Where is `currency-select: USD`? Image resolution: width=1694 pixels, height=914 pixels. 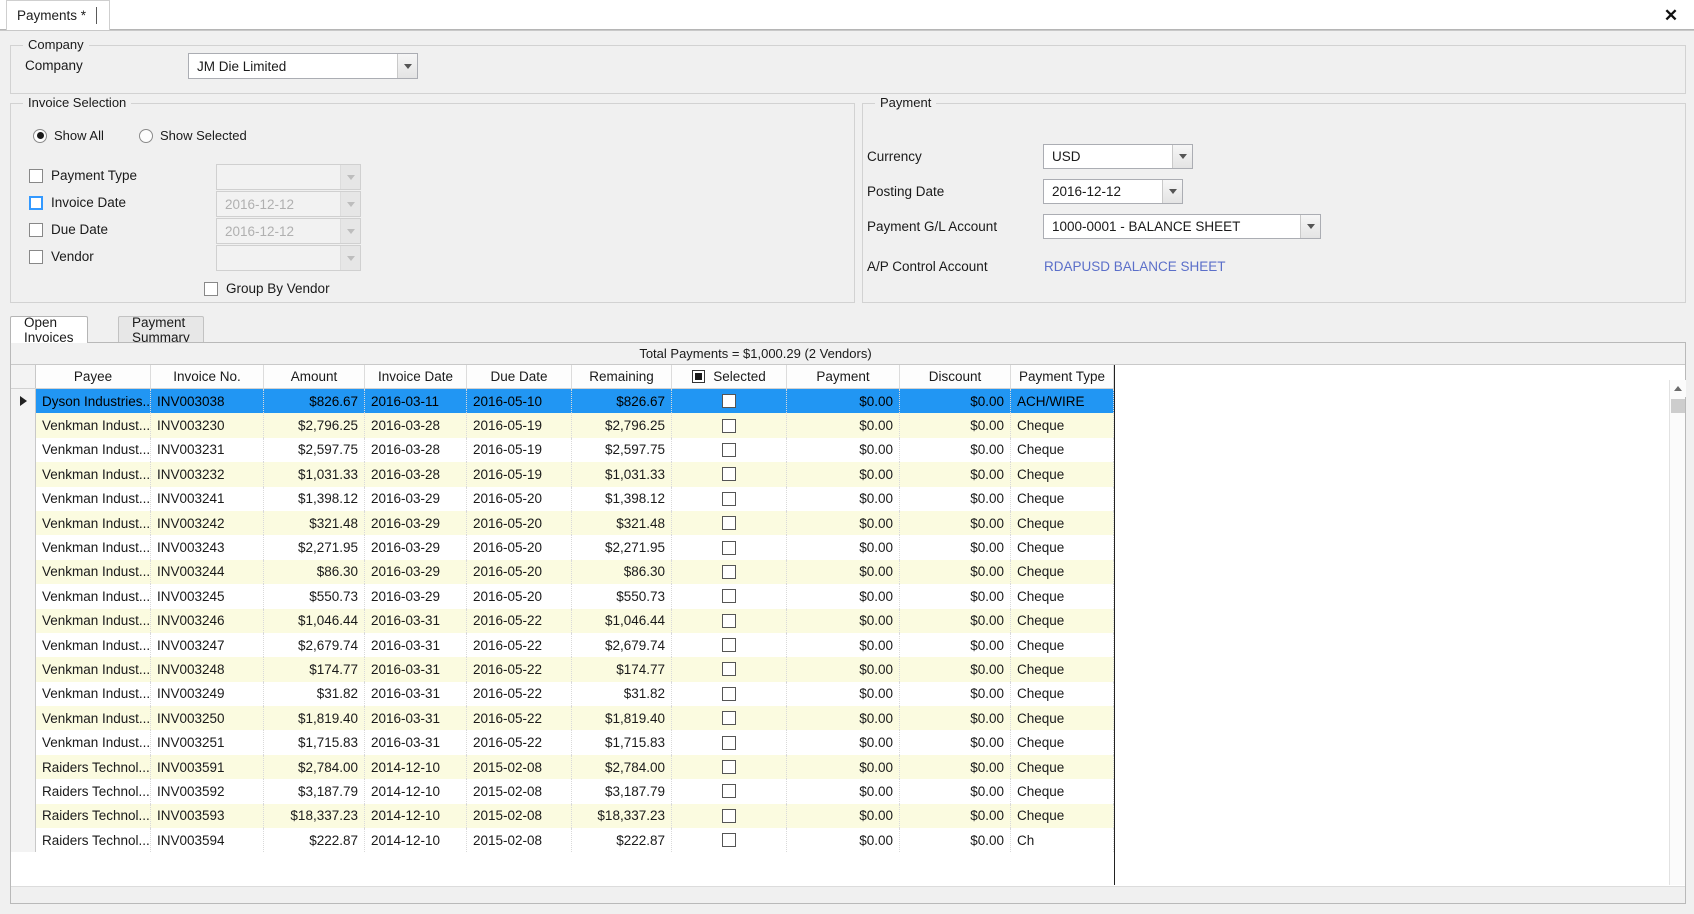
currency-select: USD is located at coordinates (1118, 156).